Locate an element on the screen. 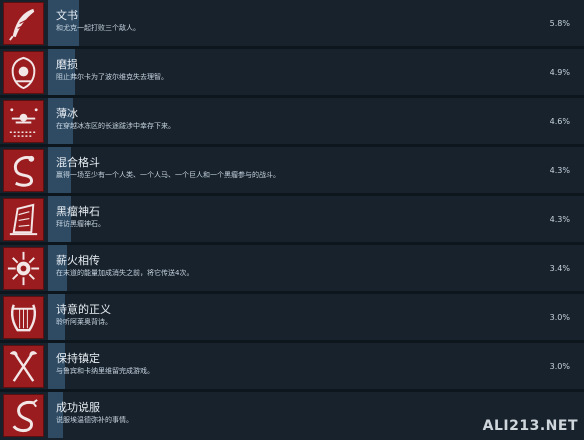 The width and height of the screenshot is (584, 440). quill-icon is located at coordinates (23, 23).